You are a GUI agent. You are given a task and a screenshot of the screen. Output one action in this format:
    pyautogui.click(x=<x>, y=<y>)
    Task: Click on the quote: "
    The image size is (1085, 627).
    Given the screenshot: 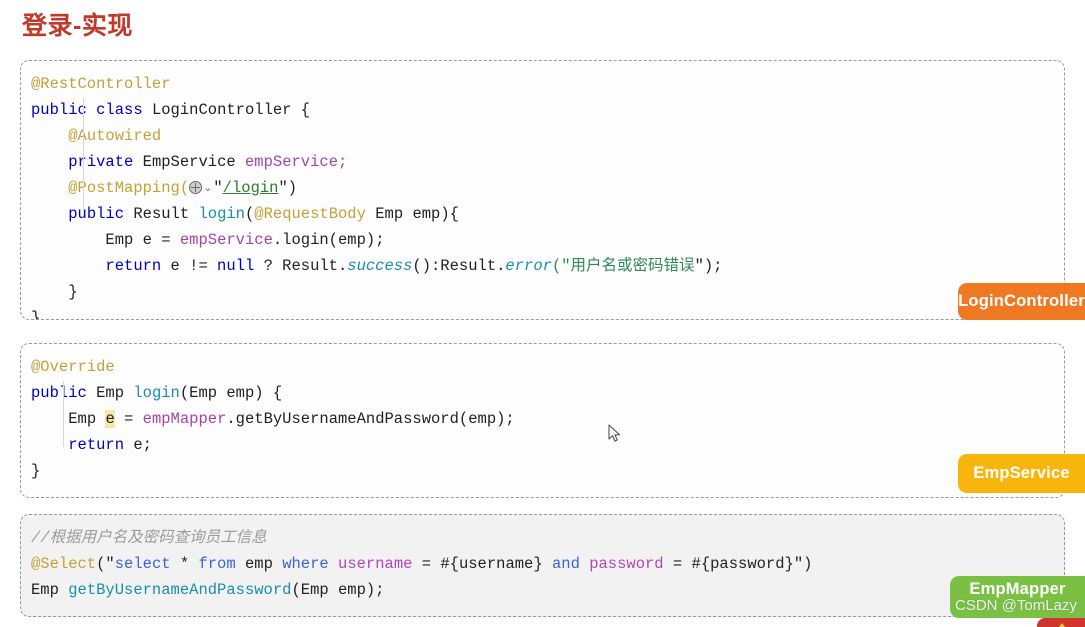 What is the action you would take?
    pyautogui.click(x=283, y=188)
    